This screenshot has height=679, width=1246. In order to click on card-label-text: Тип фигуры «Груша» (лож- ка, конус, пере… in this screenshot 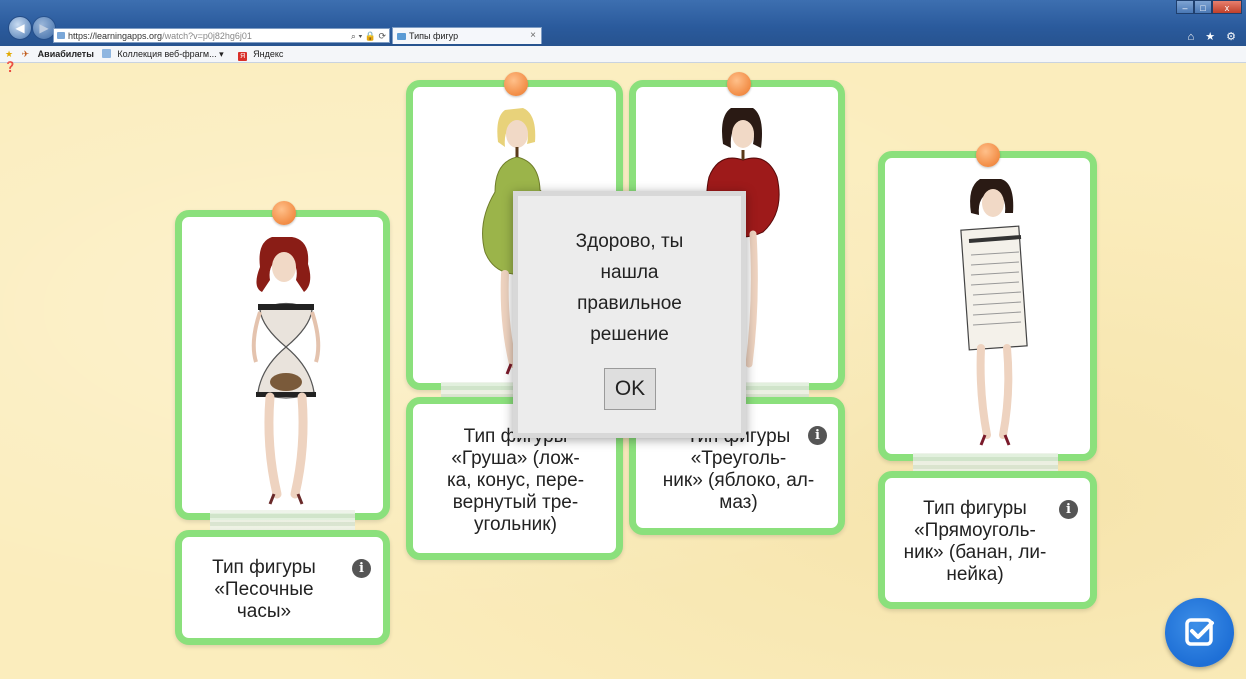, I will do `click(515, 480)`.